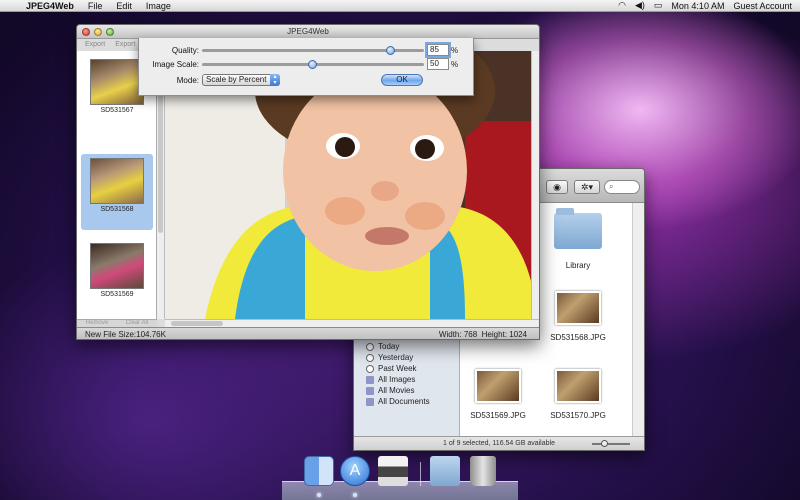  I want to click on chevron-updown-icon: ▴ ▾, so click(275, 80).